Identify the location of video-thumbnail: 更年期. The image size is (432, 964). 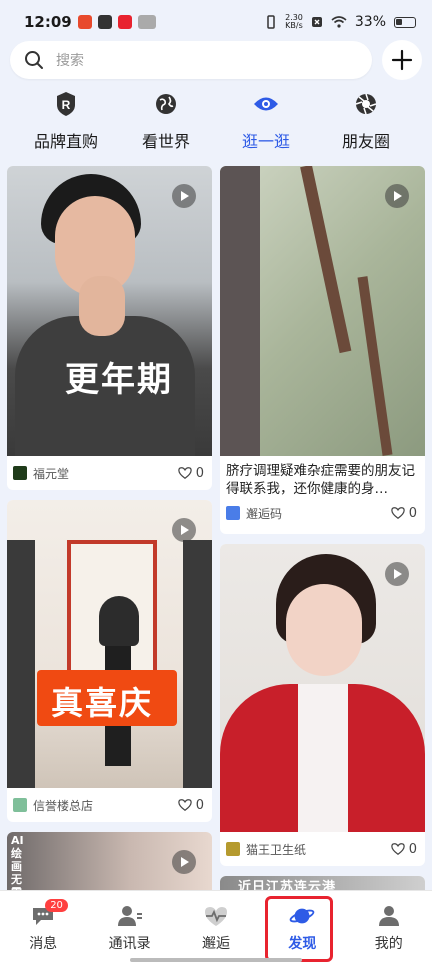
(109, 311).